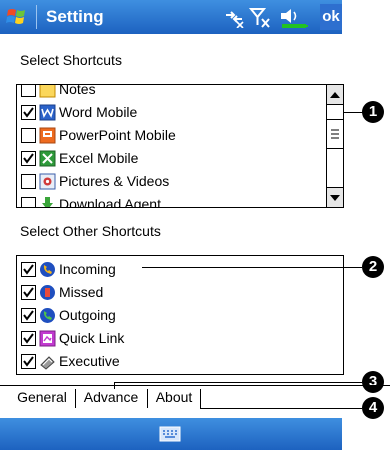 Image resolution: width=390 pixels, height=450 pixels. Describe the element at coordinates (71, 60) in the screenshot. I see `select-shortcuts-label: Select Shortcuts` at that location.